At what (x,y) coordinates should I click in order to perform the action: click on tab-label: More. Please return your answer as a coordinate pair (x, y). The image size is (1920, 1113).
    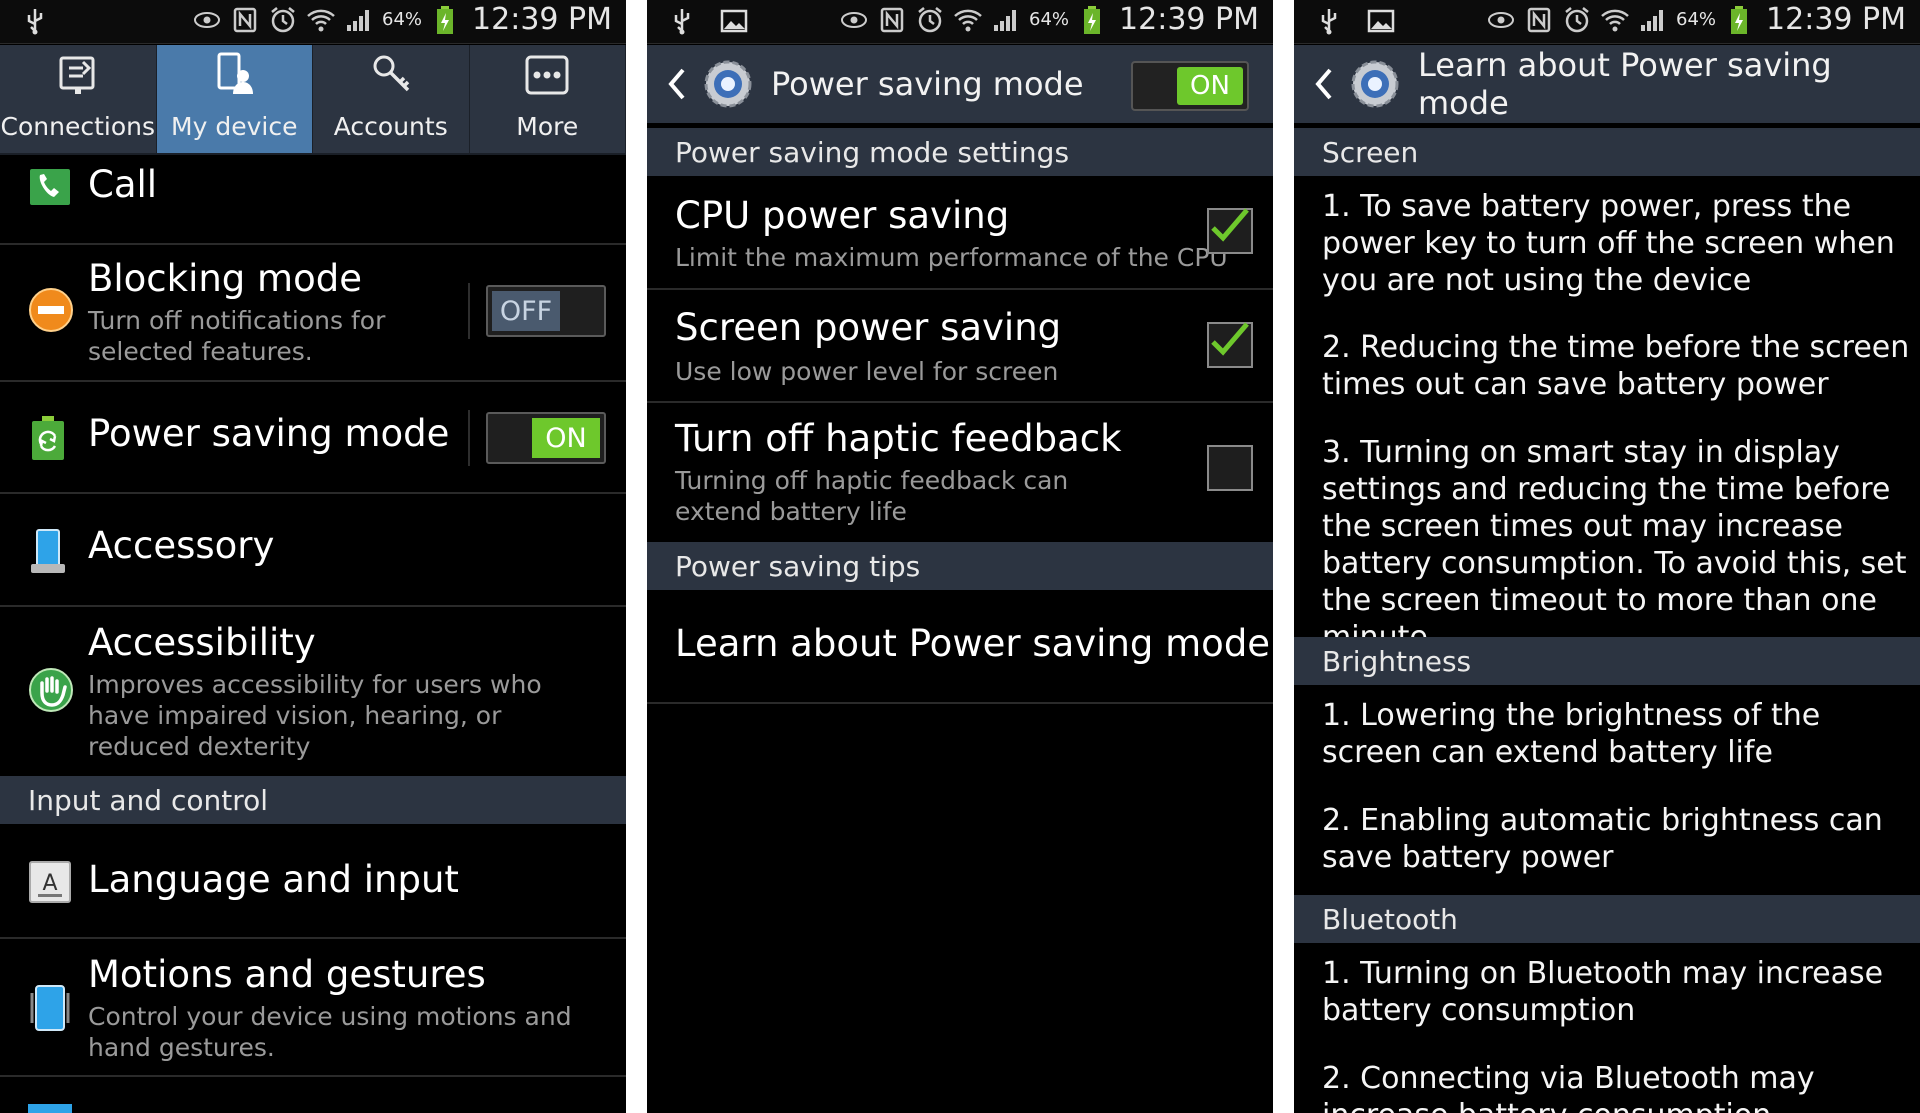
    Looking at the image, I should click on (547, 126).